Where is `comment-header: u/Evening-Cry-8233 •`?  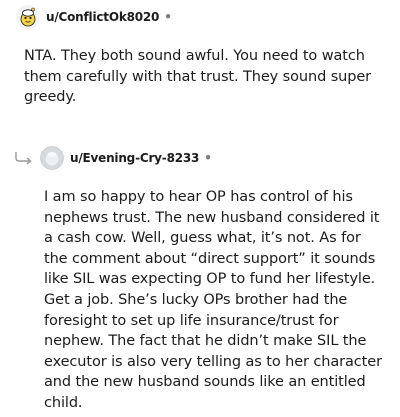
comment-header: u/Evening-Cry-8233 • is located at coordinates (113, 158).